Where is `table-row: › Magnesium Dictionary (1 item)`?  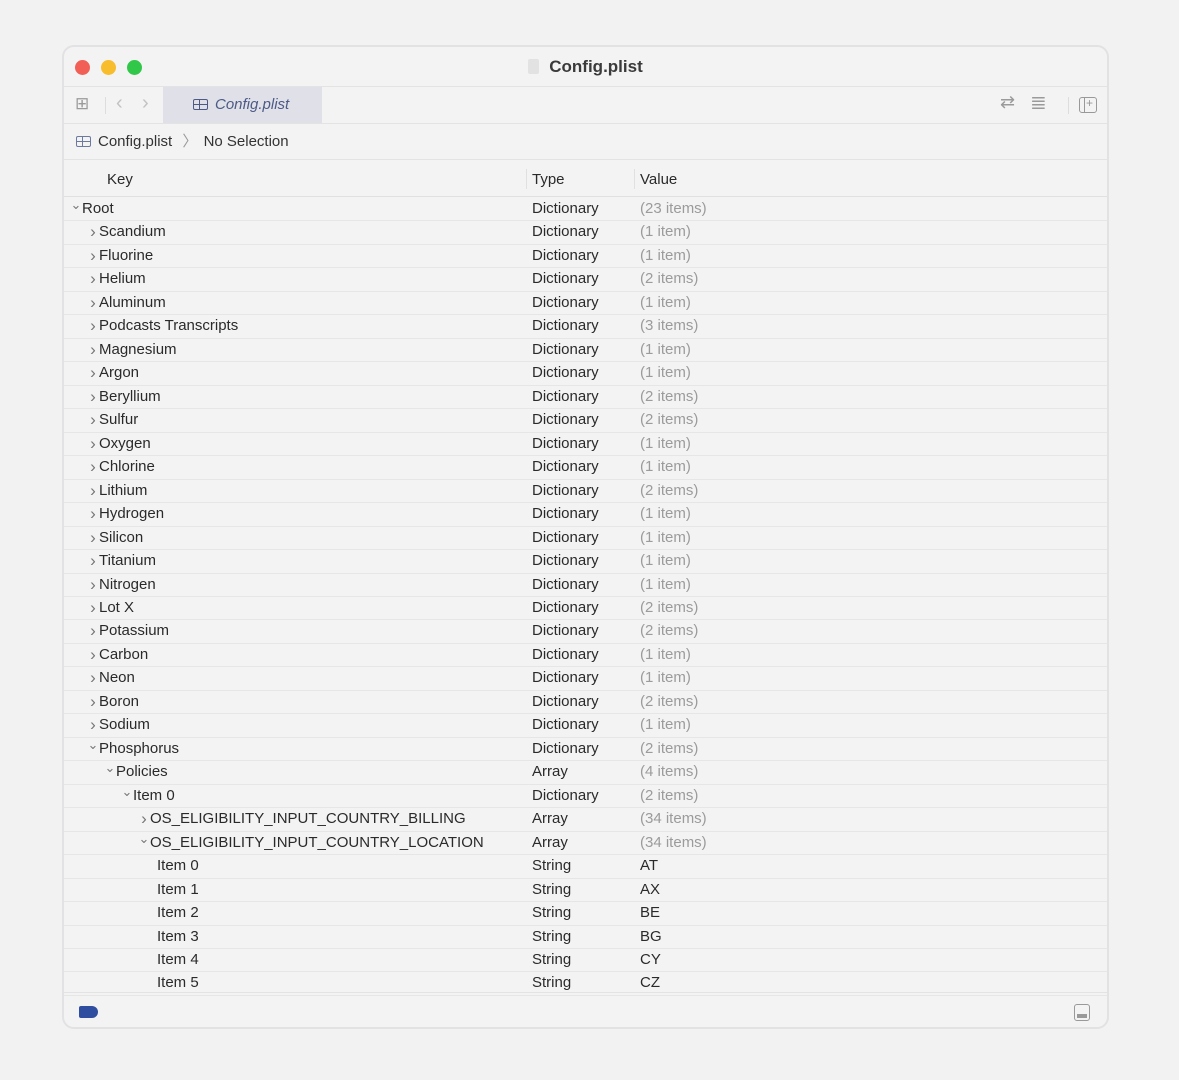 table-row: › Magnesium Dictionary (1 item) is located at coordinates (585, 351).